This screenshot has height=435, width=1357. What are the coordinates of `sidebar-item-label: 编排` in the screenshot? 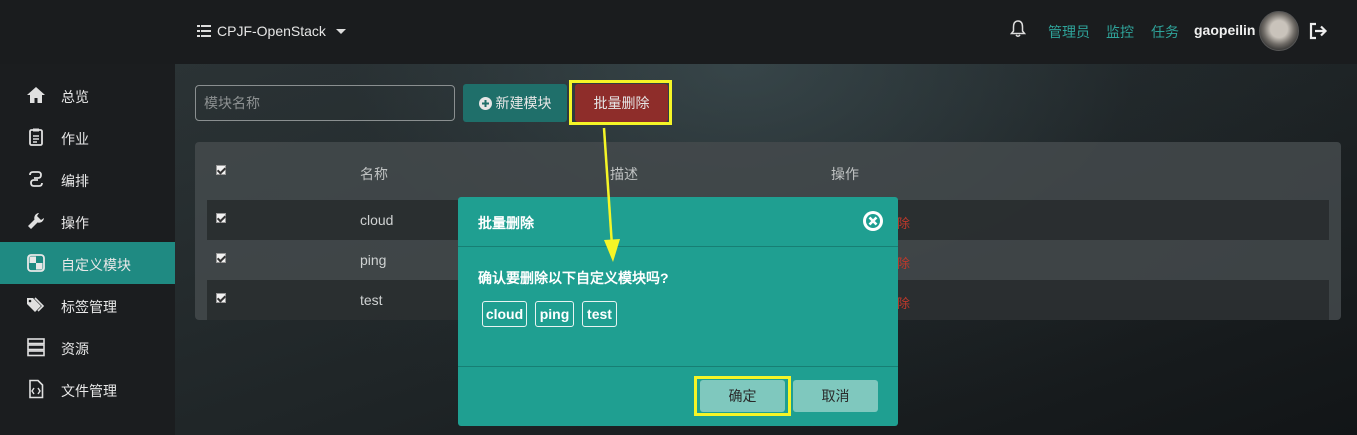 It's located at (75, 181).